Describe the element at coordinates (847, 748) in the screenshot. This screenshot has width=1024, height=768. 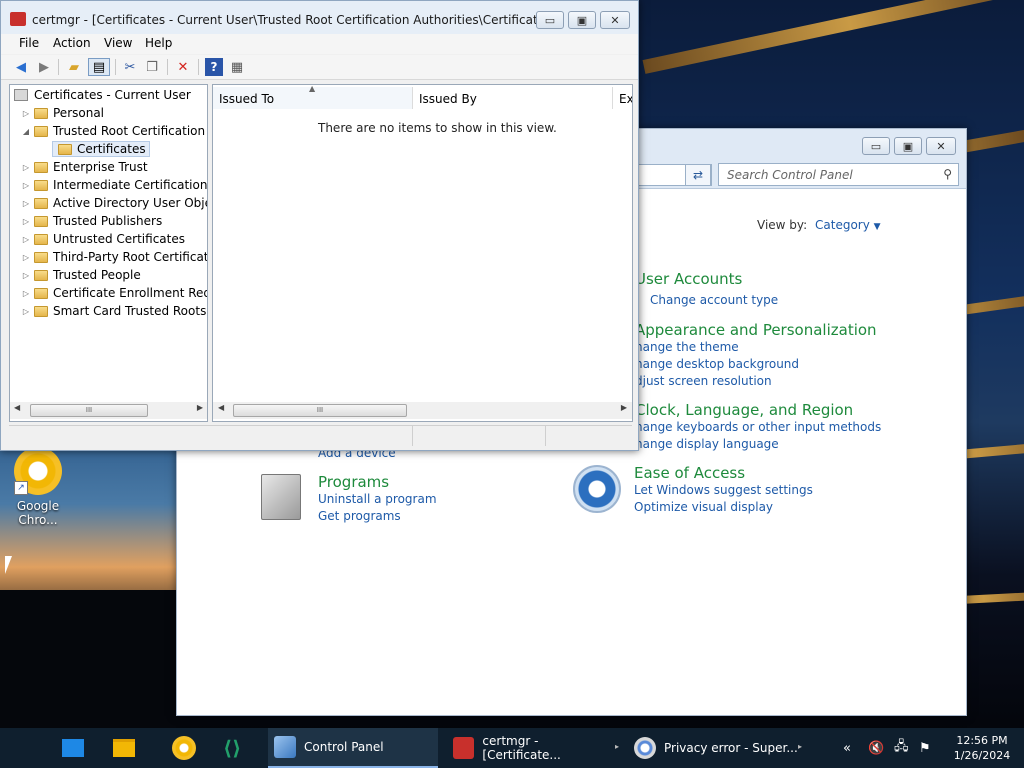
I see `chevron-icon: «` at that location.